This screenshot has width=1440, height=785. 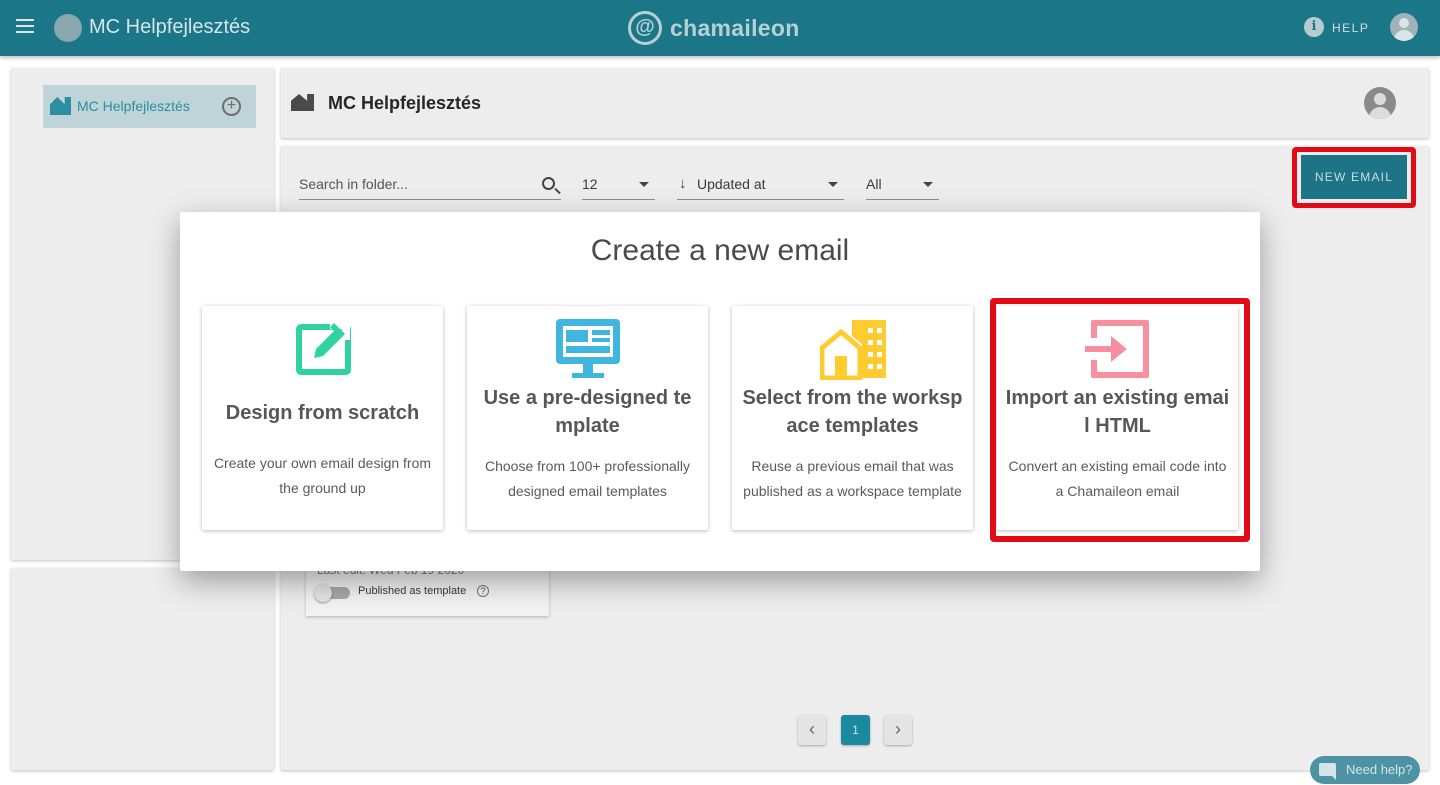 I want to click on folder-owner-avatar, so click(x=1380, y=103).